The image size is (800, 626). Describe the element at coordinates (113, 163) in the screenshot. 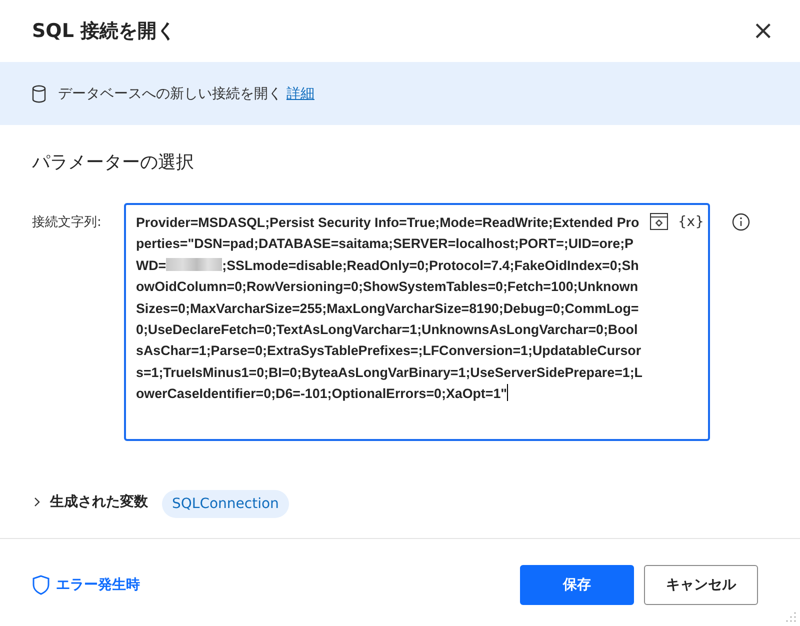

I see `section-title: パラメーターの選択` at that location.